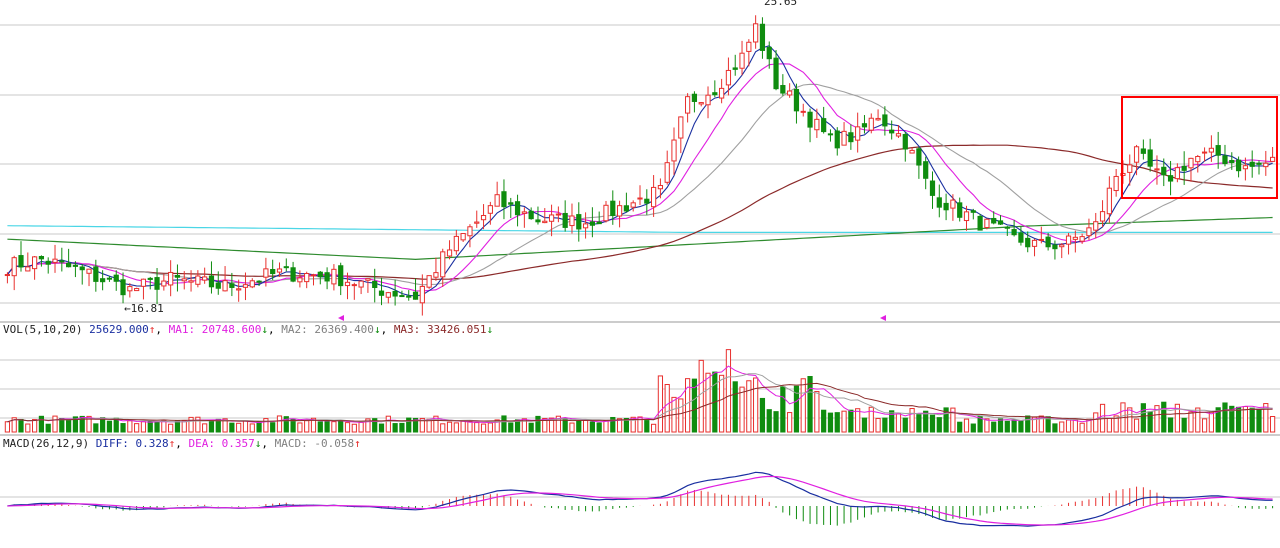  Describe the element at coordinates (334, 443) in the screenshot. I see `macd-macd-value: -0.058` at that location.